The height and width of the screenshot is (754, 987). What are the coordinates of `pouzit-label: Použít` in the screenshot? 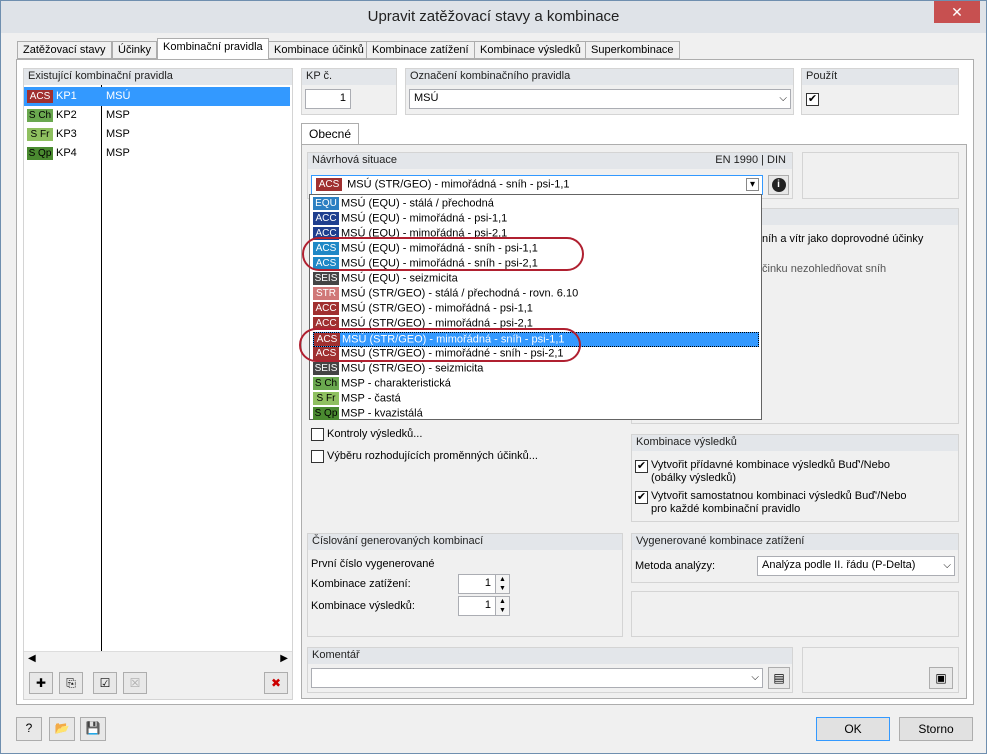 It's located at (880, 77).